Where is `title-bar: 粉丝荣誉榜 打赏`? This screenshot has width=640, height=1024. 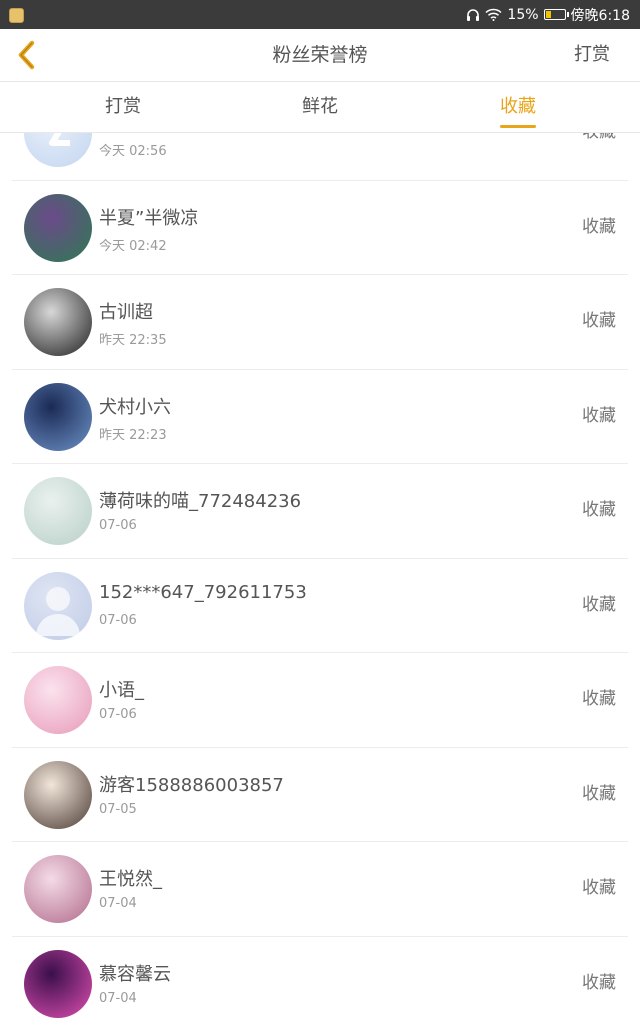
title-bar: 粉丝荣誉榜 打赏 is located at coordinates (320, 55).